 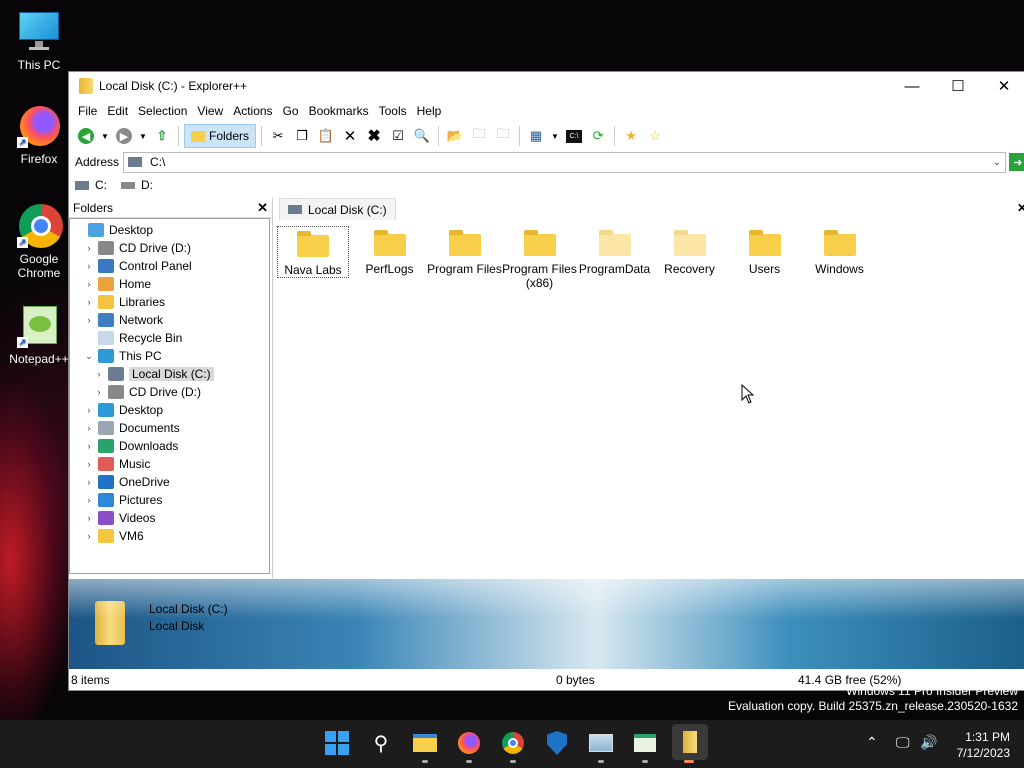 I want to click on taskbar-firefox, so click(x=469, y=743).